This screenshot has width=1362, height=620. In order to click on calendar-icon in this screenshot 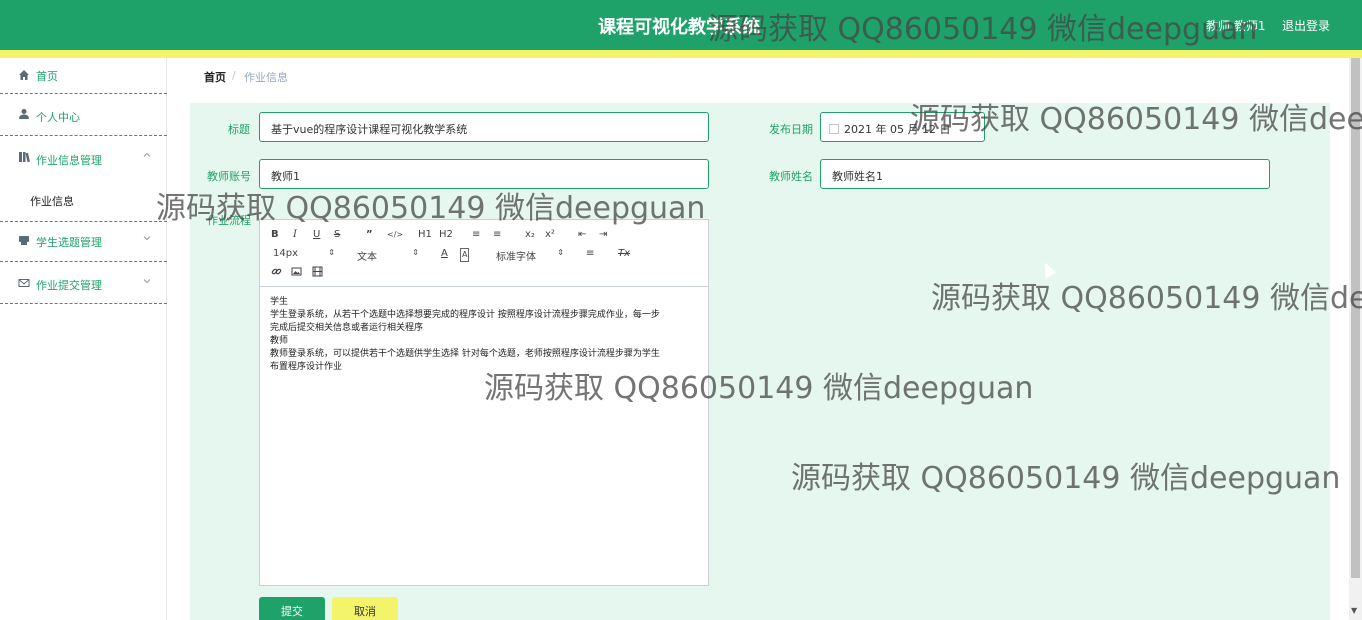, I will do `click(834, 129)`.